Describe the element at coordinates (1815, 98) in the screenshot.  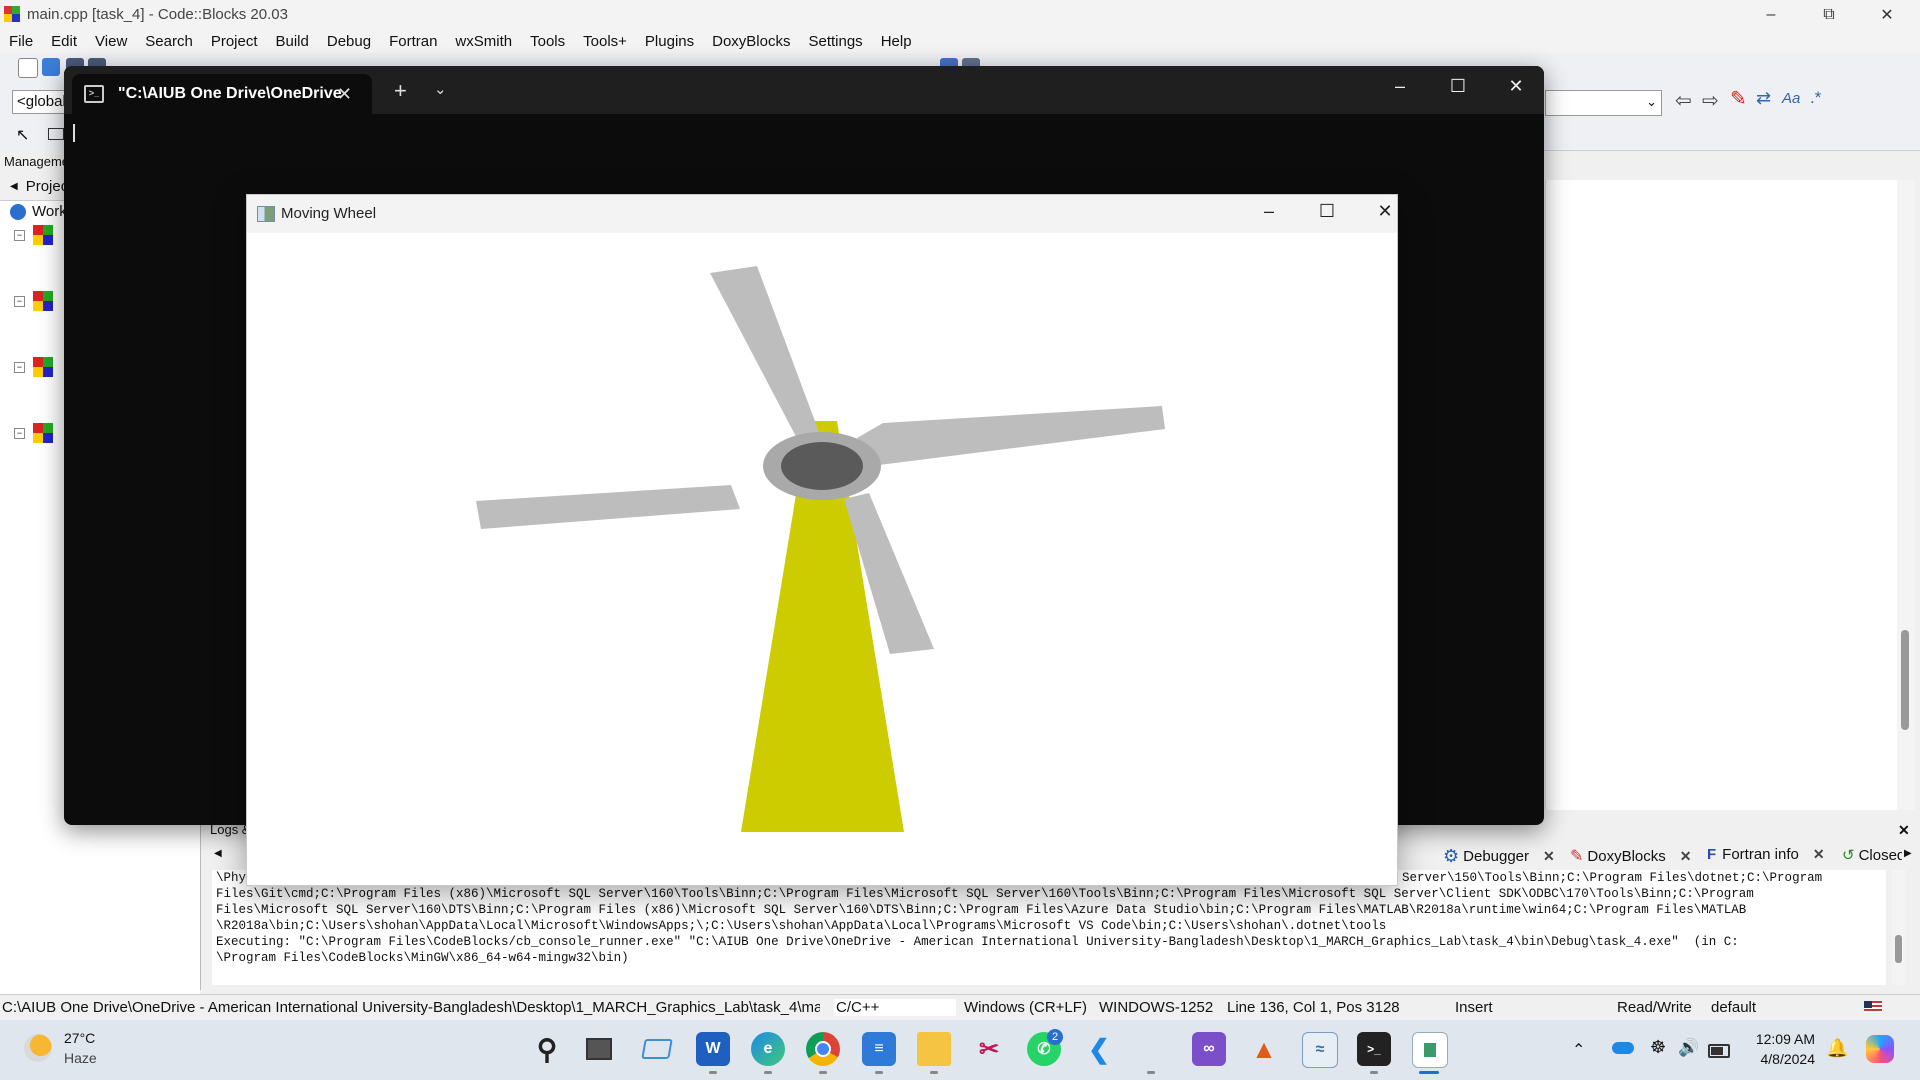
I see `regex-icon: .*` at that location.